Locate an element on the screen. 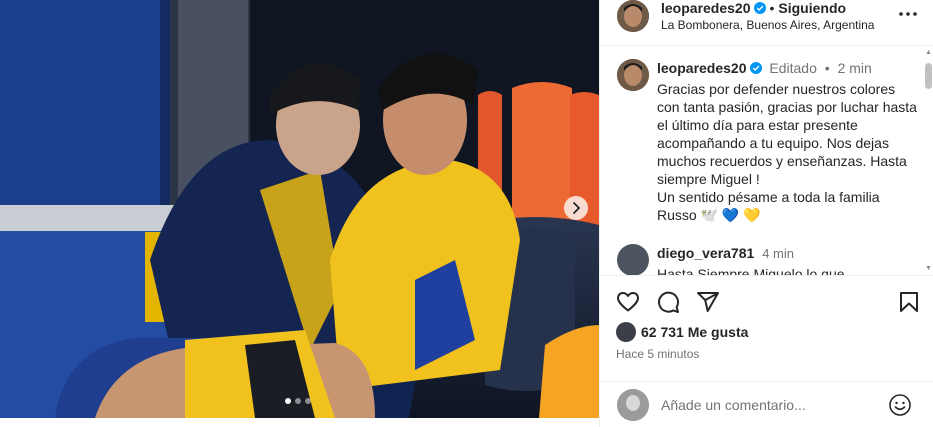 The width and height of the screenshot is (933, 427). scroll-down-arrow: ▼ is located at coordinates (928, 269).